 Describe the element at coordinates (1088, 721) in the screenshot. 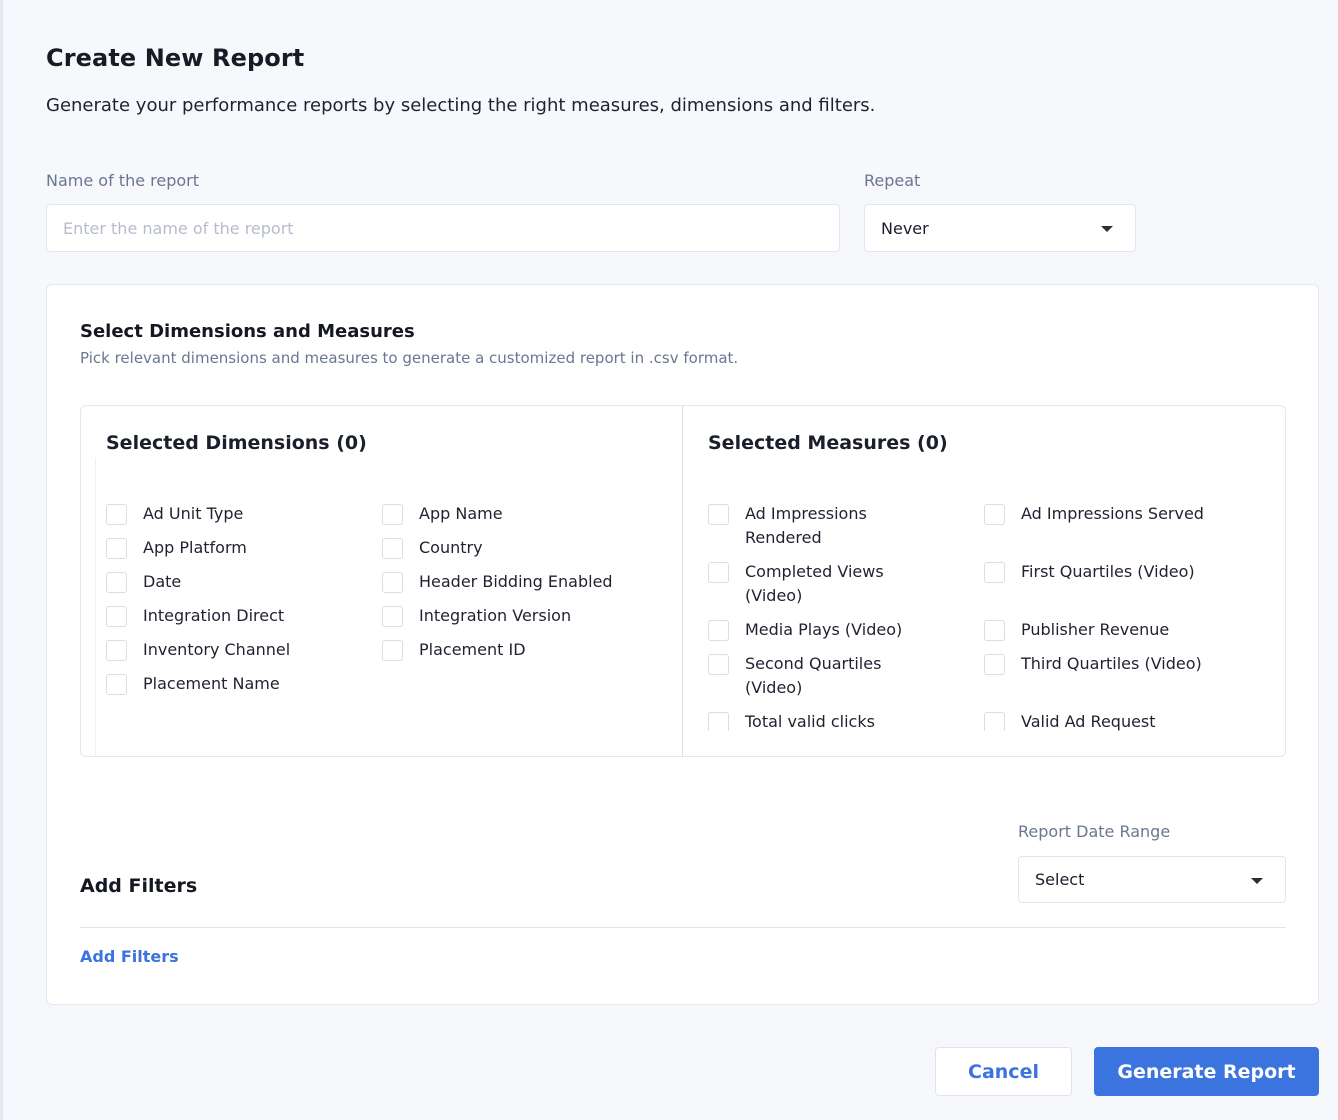

I see `option-label: Valid Ad Request` at that location.